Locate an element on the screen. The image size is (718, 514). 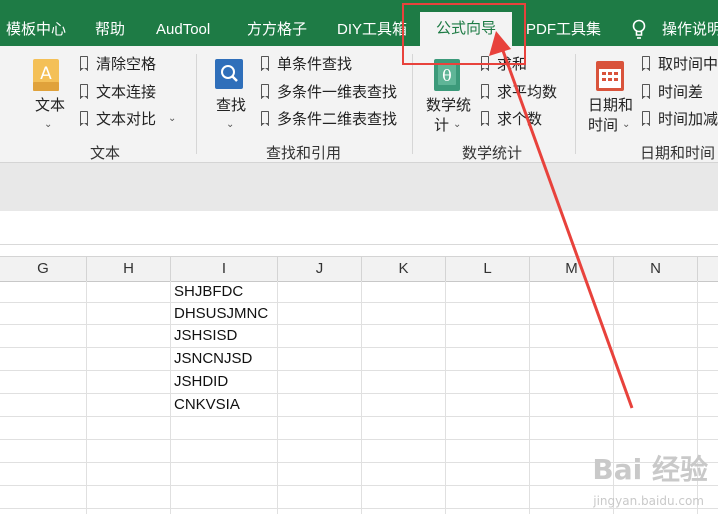
watermark-logo: Bai 经验 is located at coordinates (650, 469).